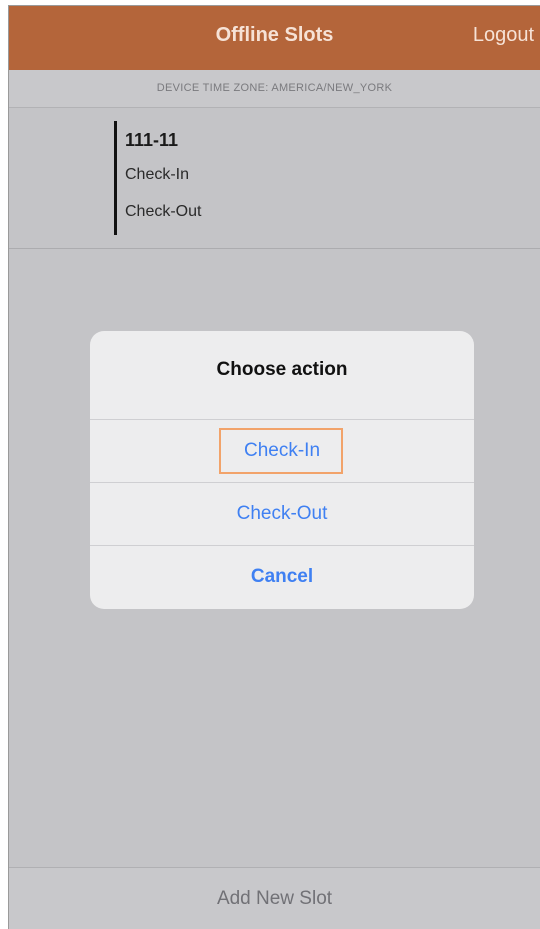 Image resolution: width=540 pixels, height=929 pixels. Describe the element at coordinates (152, 140) in the screenshot. I see `slot-name: 111-11` at that location.